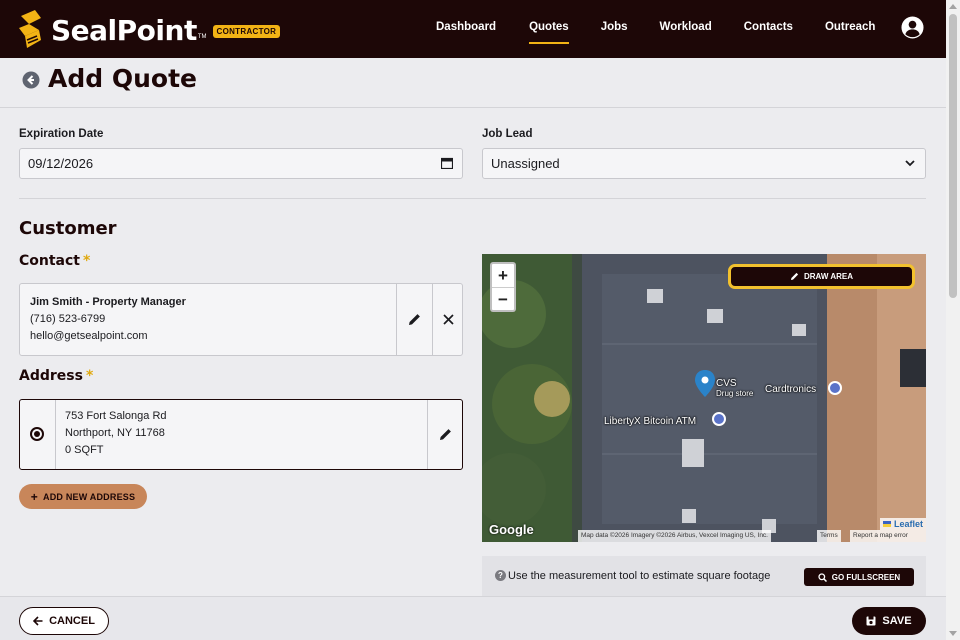 Image resolution: width=960 pixels, height=640 pixels. What do you see at coordinates (72, 621) in the screenshot?
I see `cancel-label: CANCEL` at bounding box center [72, 621].